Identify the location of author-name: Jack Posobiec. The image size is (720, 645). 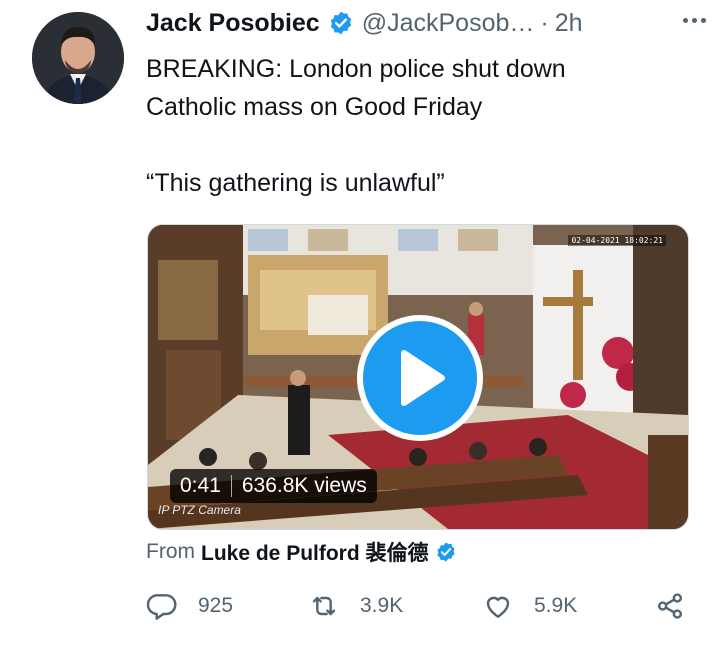
(233, 23).